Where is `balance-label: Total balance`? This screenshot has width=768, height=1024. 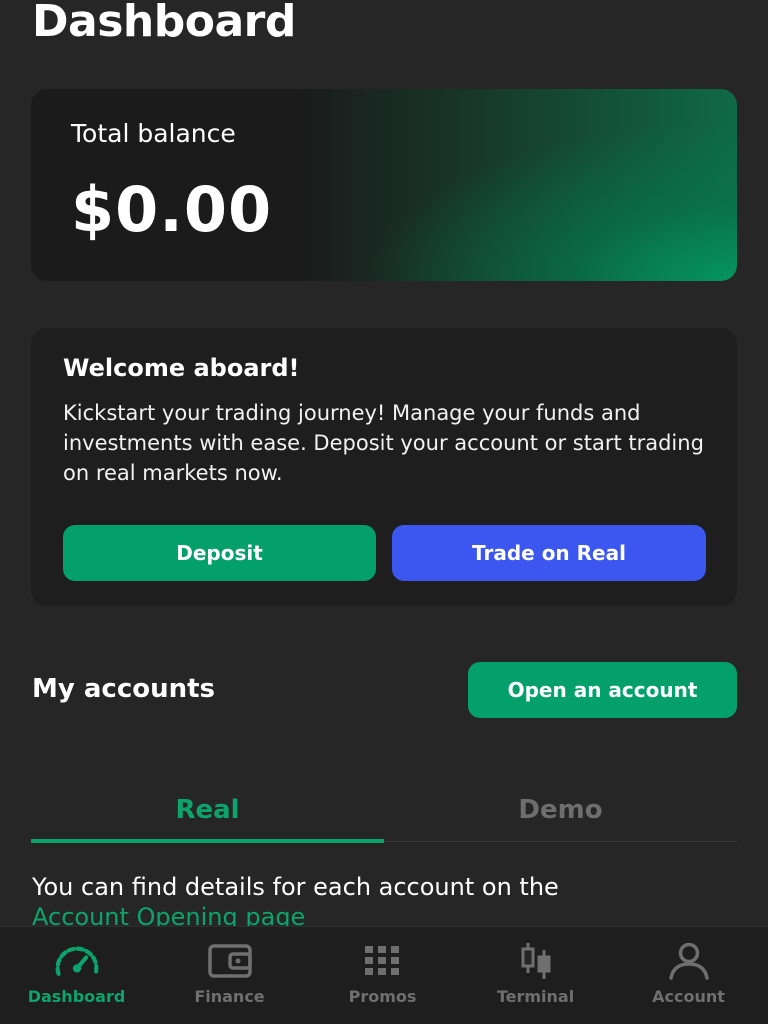 balance-label: Total balance is located at coordinates (153, 133).